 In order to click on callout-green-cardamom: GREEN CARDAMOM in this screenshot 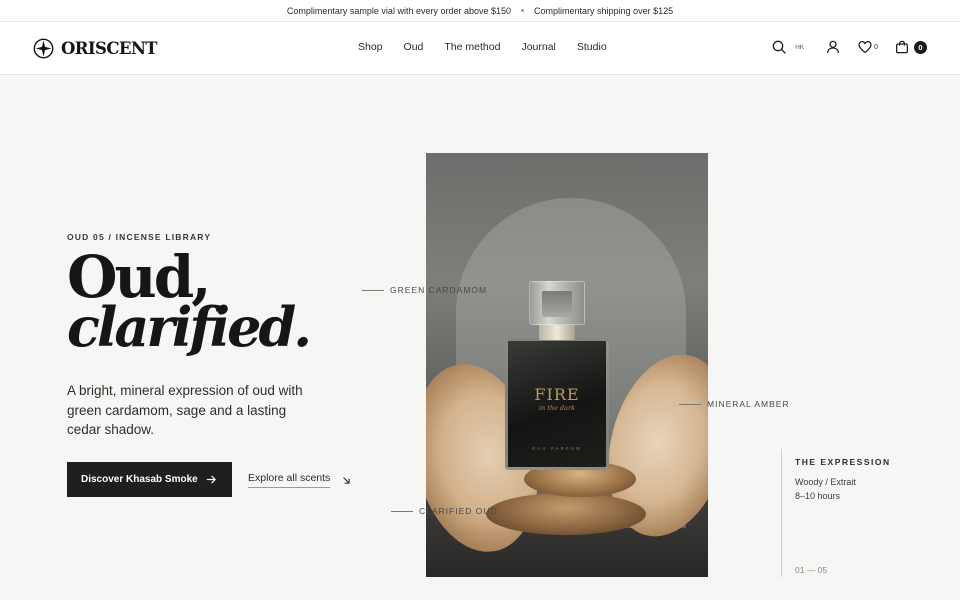, I will do `click(424, 290)`.